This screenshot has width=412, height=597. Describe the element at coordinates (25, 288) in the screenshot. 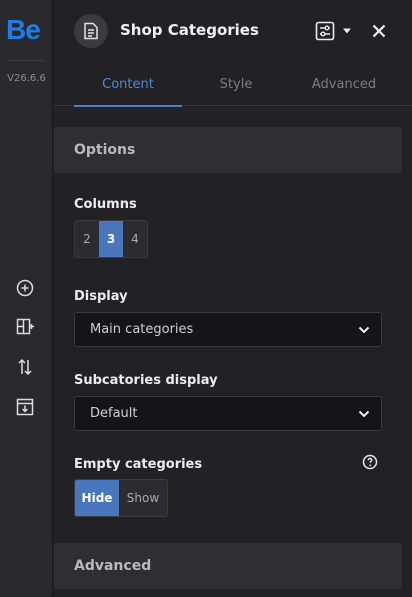

I see `add-circle-icon` at that location.